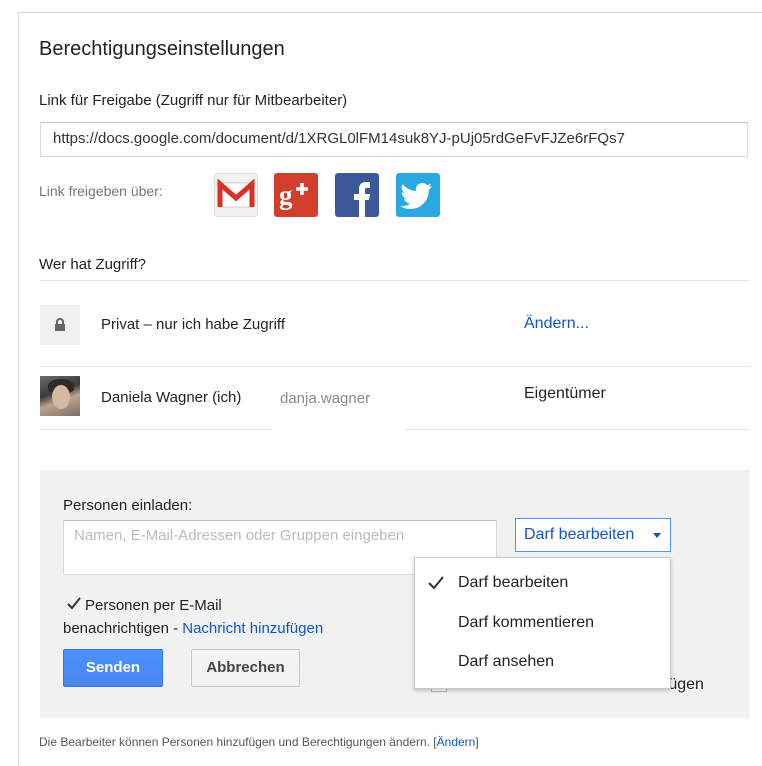 This screenshot has height=766, width=762. Describe the element at coordinates (296, 195) in the screenshot. I see `google-plus-icon: g` at that location.